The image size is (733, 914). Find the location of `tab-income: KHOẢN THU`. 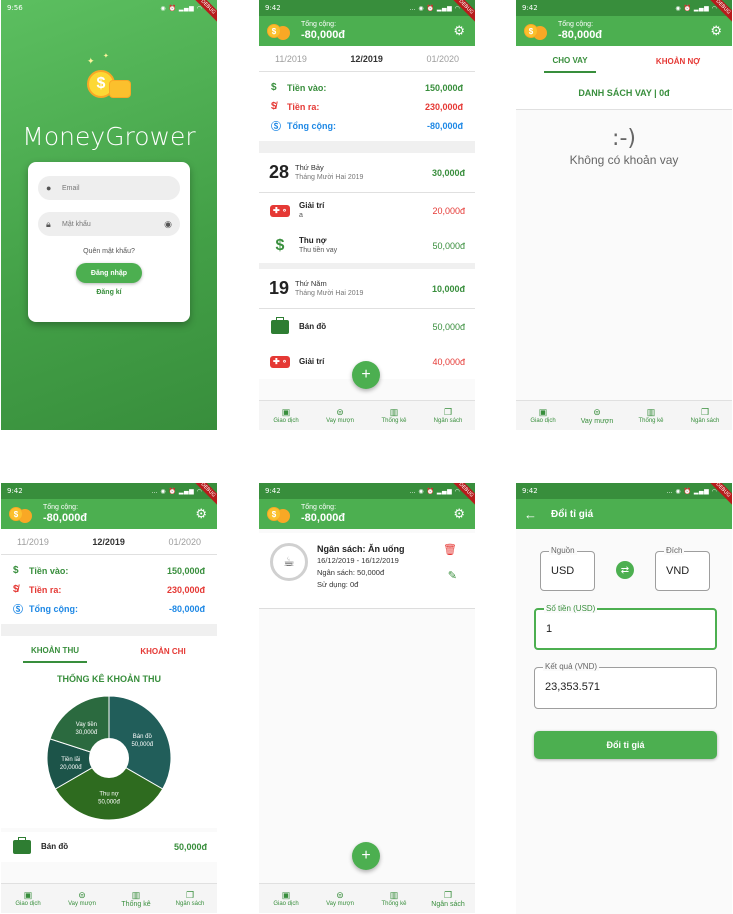

tab-income: KHOẢN THU is located at coordinates (55, 651).